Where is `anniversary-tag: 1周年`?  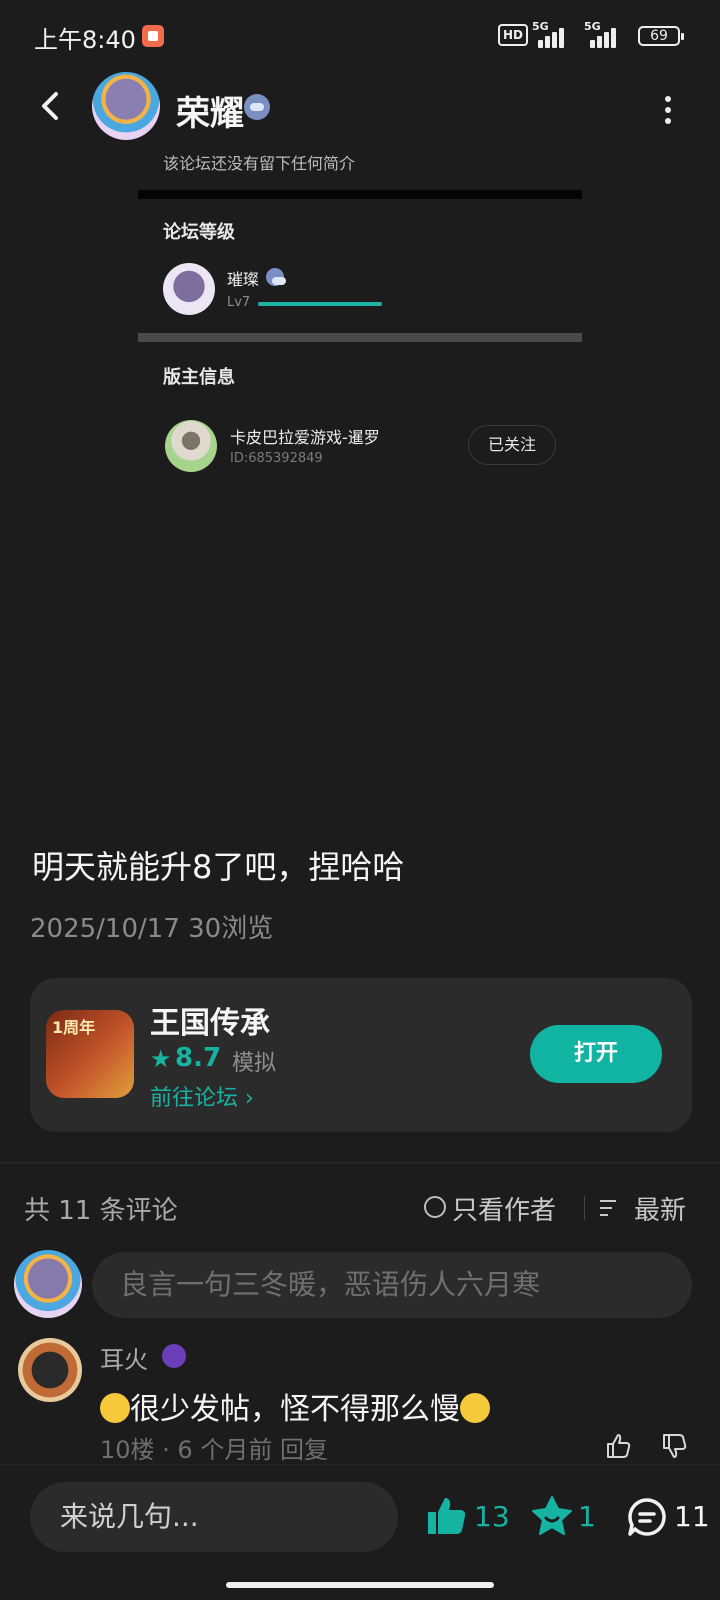
anniversary-tag: 1周年 is located at coordinates (74, 1027).